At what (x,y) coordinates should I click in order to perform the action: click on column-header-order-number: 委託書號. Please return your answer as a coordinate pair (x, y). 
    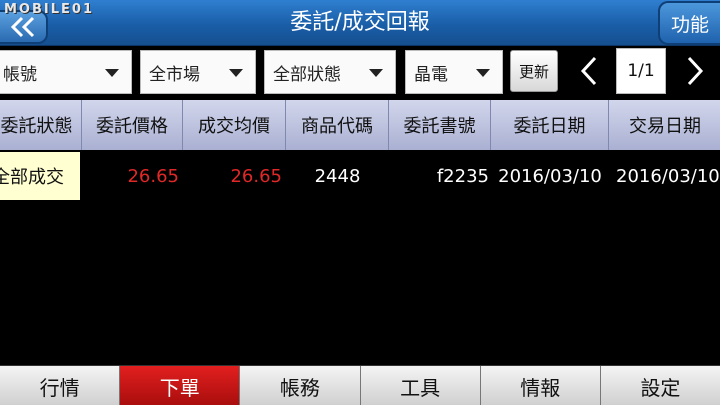
    Looking at the image, I should click on (440, 125).